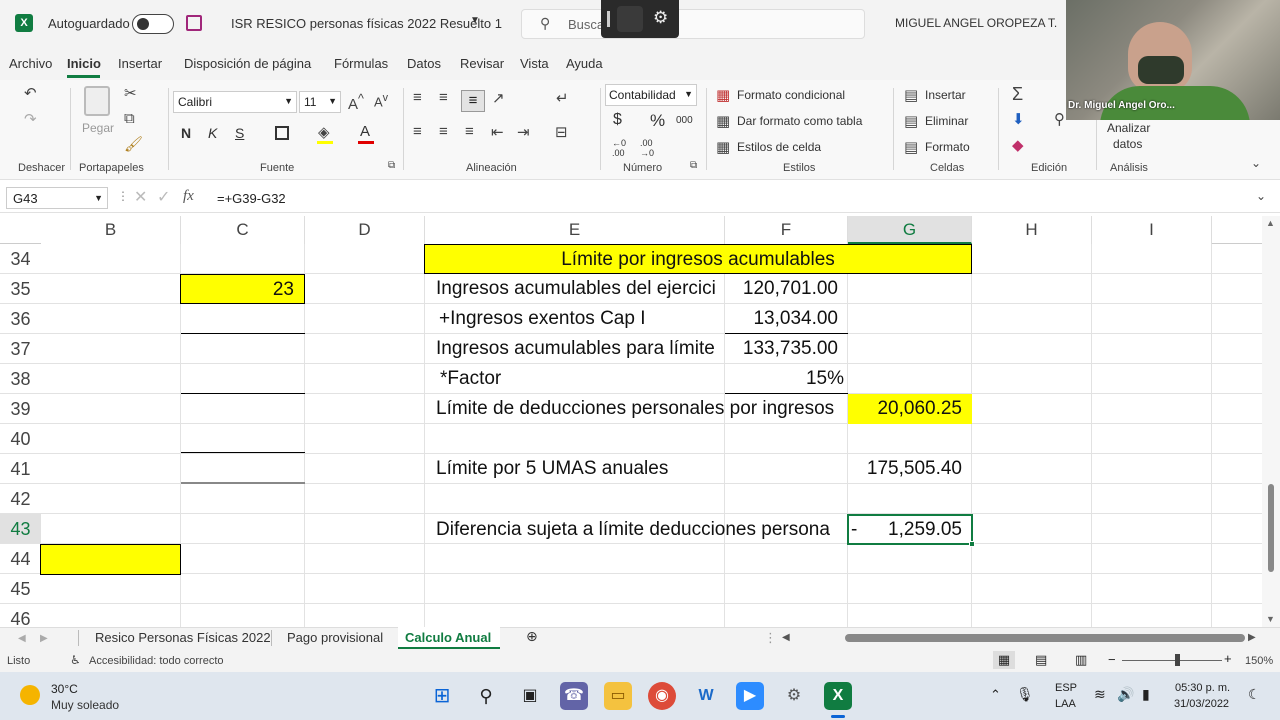 This screenshot has width=1280, height=720. What do you see at coordinates (781, 348) in the screenshot?
I see `cell-f37: 133,735.00` at bounding box center [781, 348].